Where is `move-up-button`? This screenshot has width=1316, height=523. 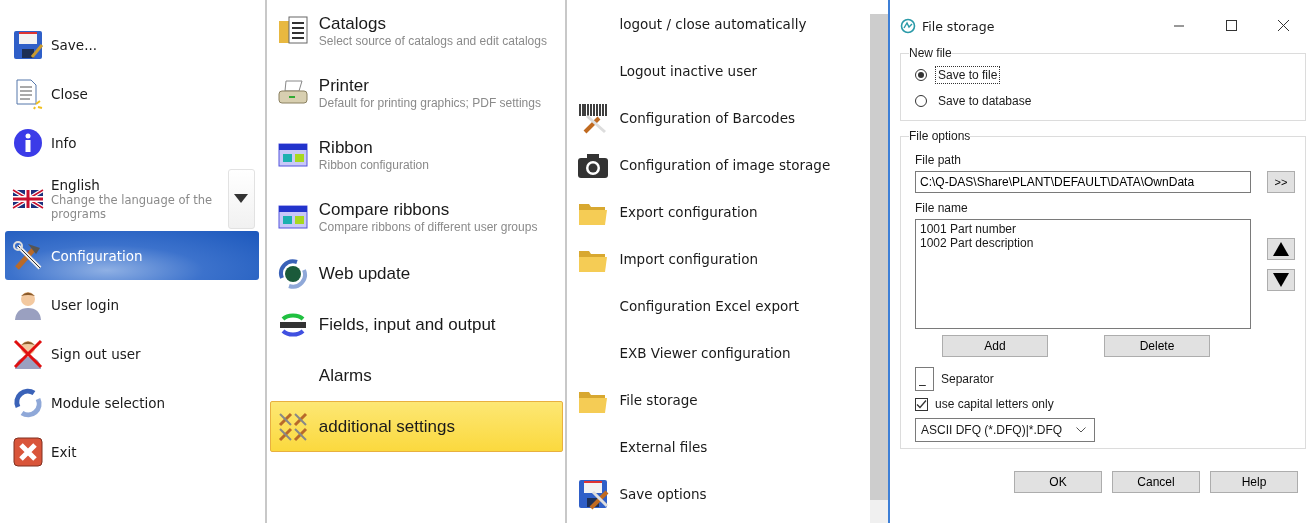
move-up-button is located at coordinates (1281, 249).